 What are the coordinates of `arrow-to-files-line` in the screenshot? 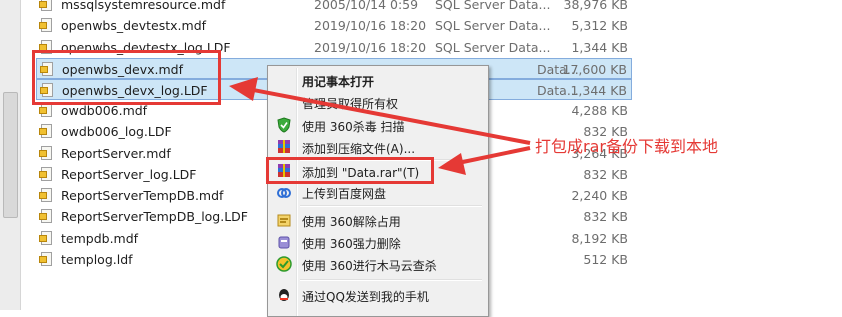 It's located at (389, 116).